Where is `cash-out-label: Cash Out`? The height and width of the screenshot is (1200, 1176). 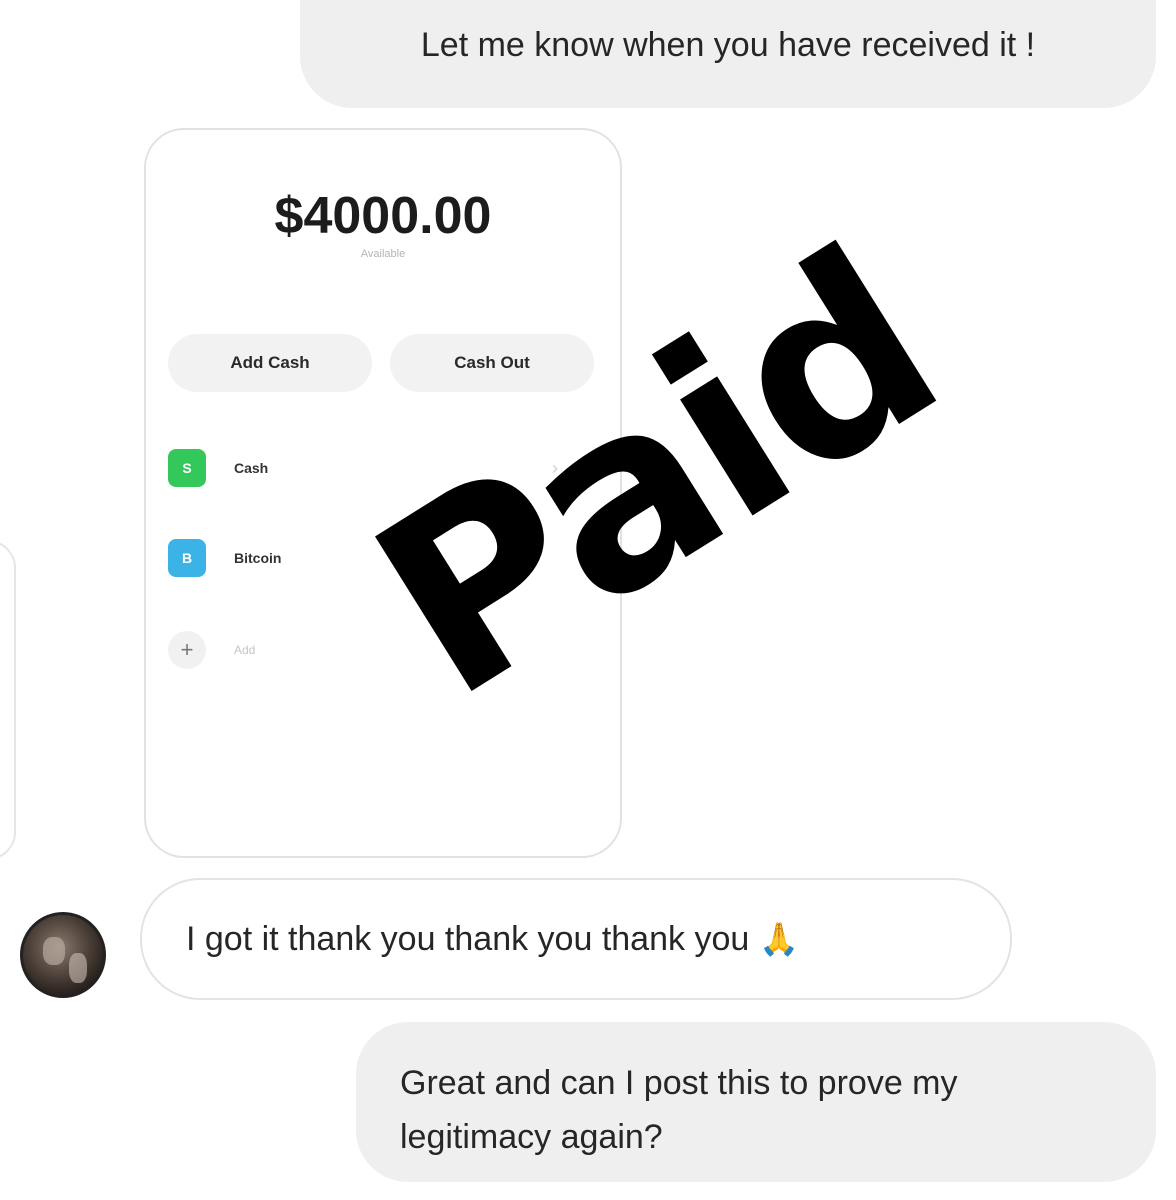
cash-out-label: Cash Out is located at coordinates (492, 362).